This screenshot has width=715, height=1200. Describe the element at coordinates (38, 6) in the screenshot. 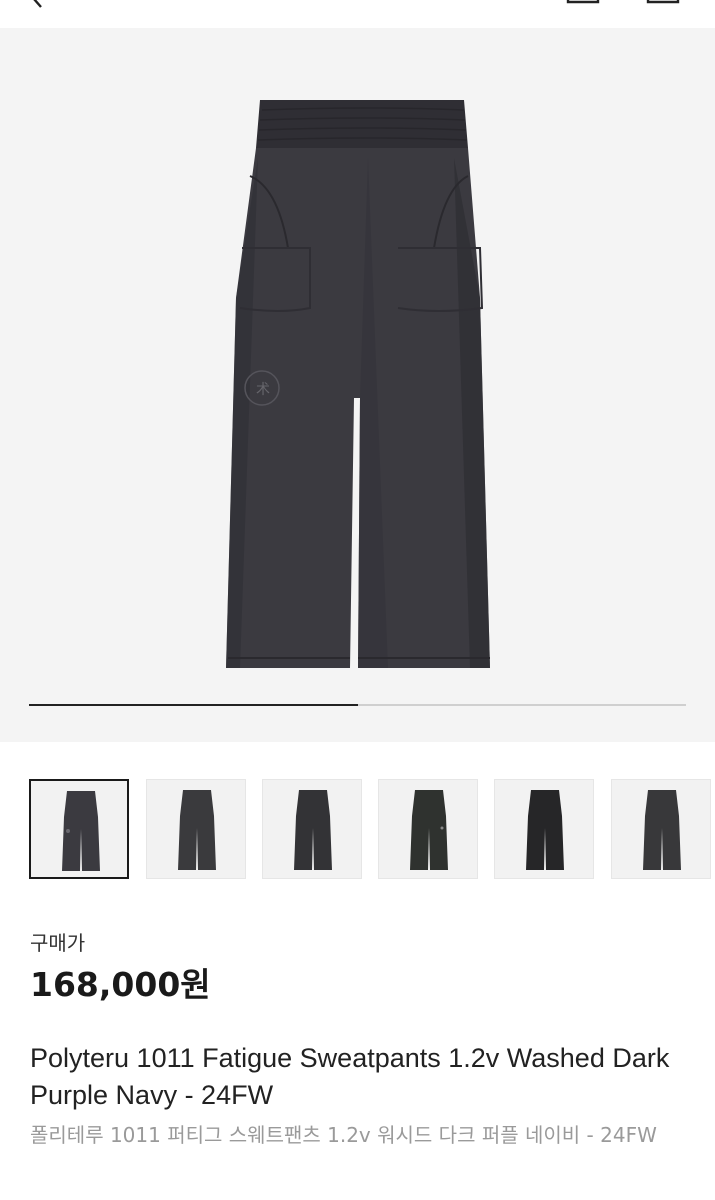

I see `back-chevron-icon` at that location.